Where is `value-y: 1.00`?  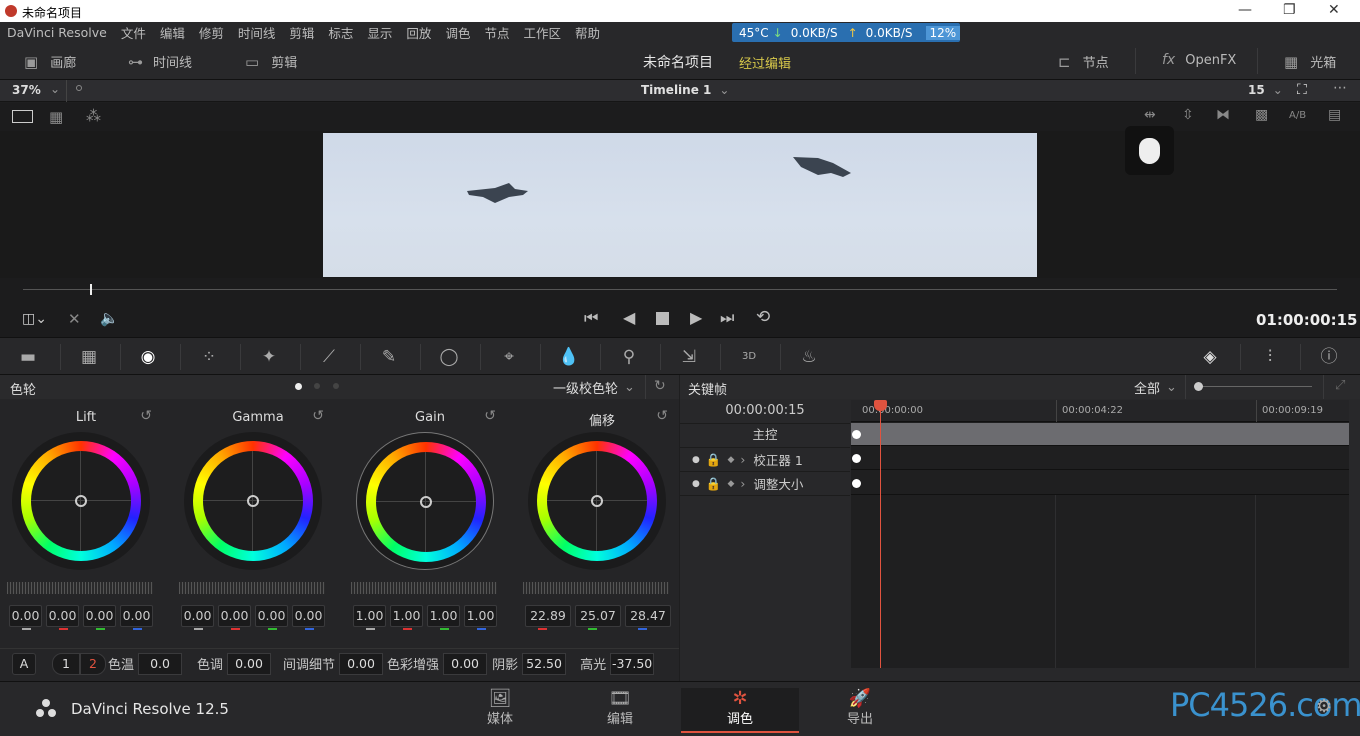 value-y: 1.00 is located at coordinates (369, 617).